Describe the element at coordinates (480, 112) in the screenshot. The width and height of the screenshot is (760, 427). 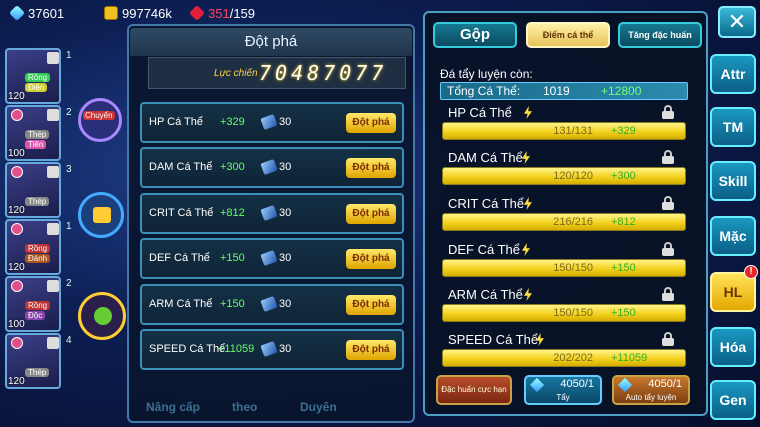
I see `stat-name: HP Cá Thể` at that location.